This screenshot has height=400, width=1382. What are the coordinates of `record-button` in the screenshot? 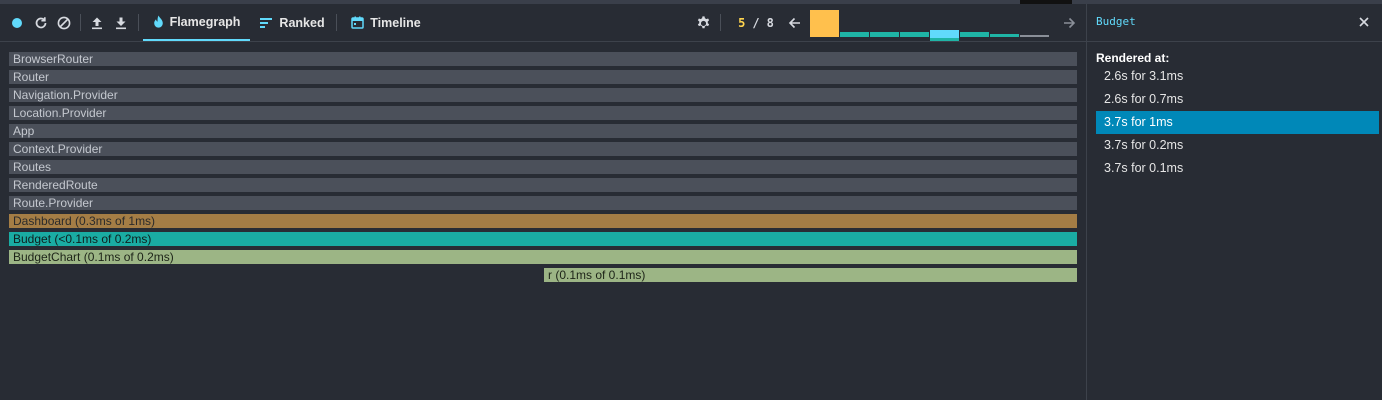 It's located at (17, 22).